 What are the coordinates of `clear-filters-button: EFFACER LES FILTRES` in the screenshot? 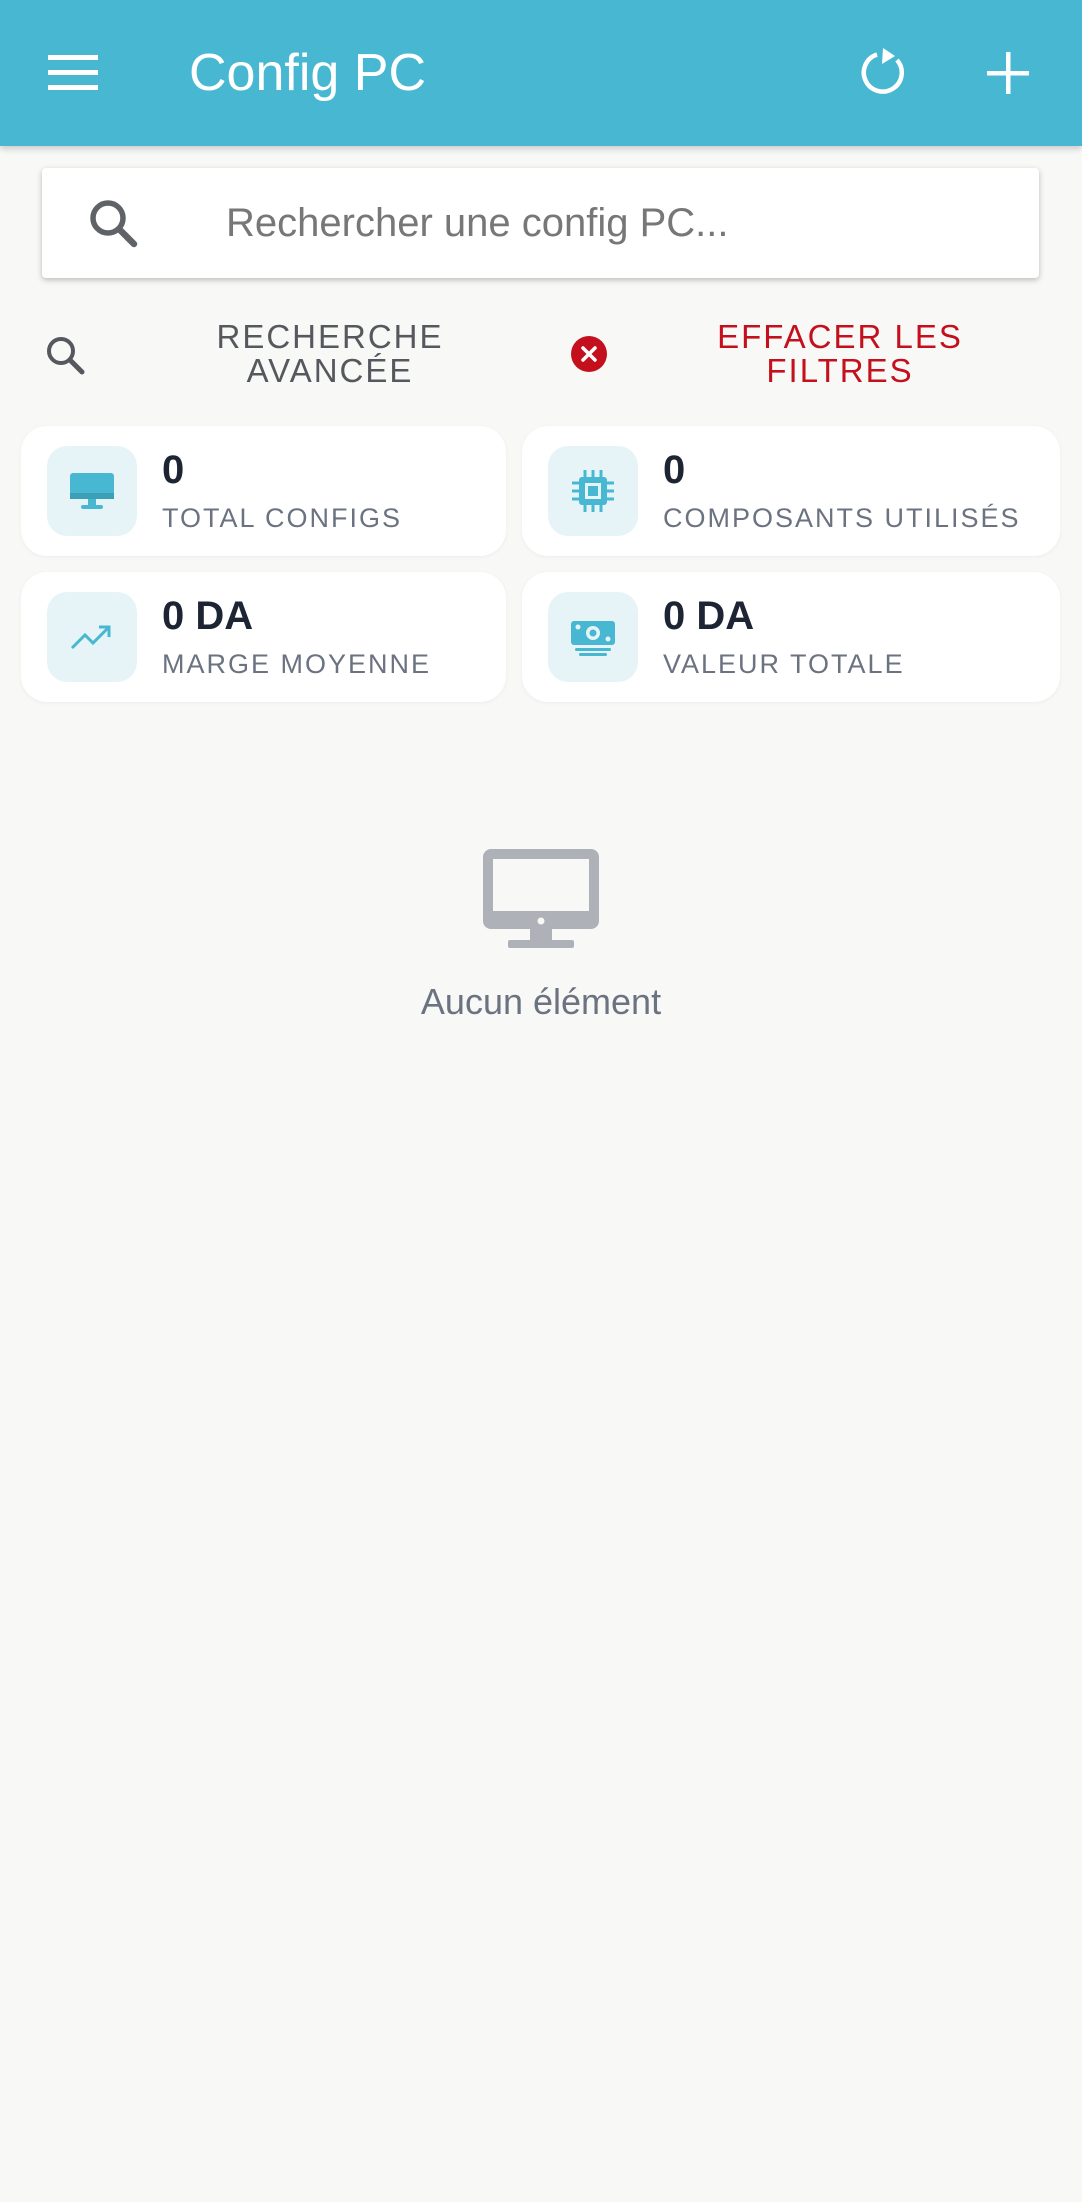 It's located at (800, 354).